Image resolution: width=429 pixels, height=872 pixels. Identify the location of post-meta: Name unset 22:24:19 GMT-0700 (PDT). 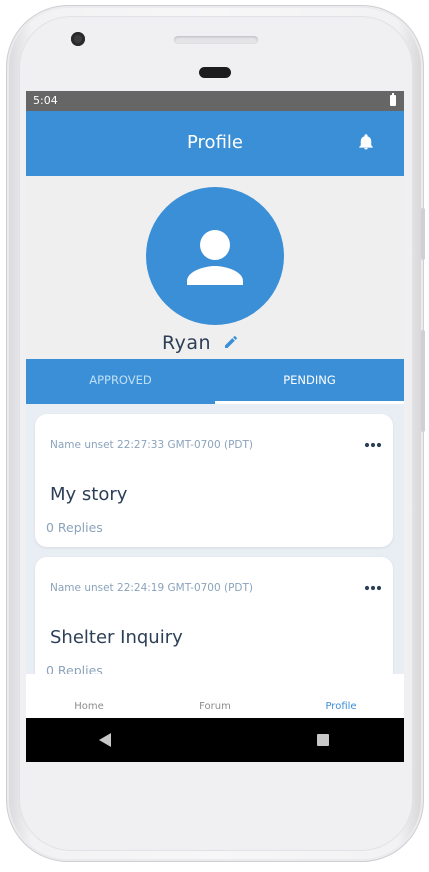
(152, 588).